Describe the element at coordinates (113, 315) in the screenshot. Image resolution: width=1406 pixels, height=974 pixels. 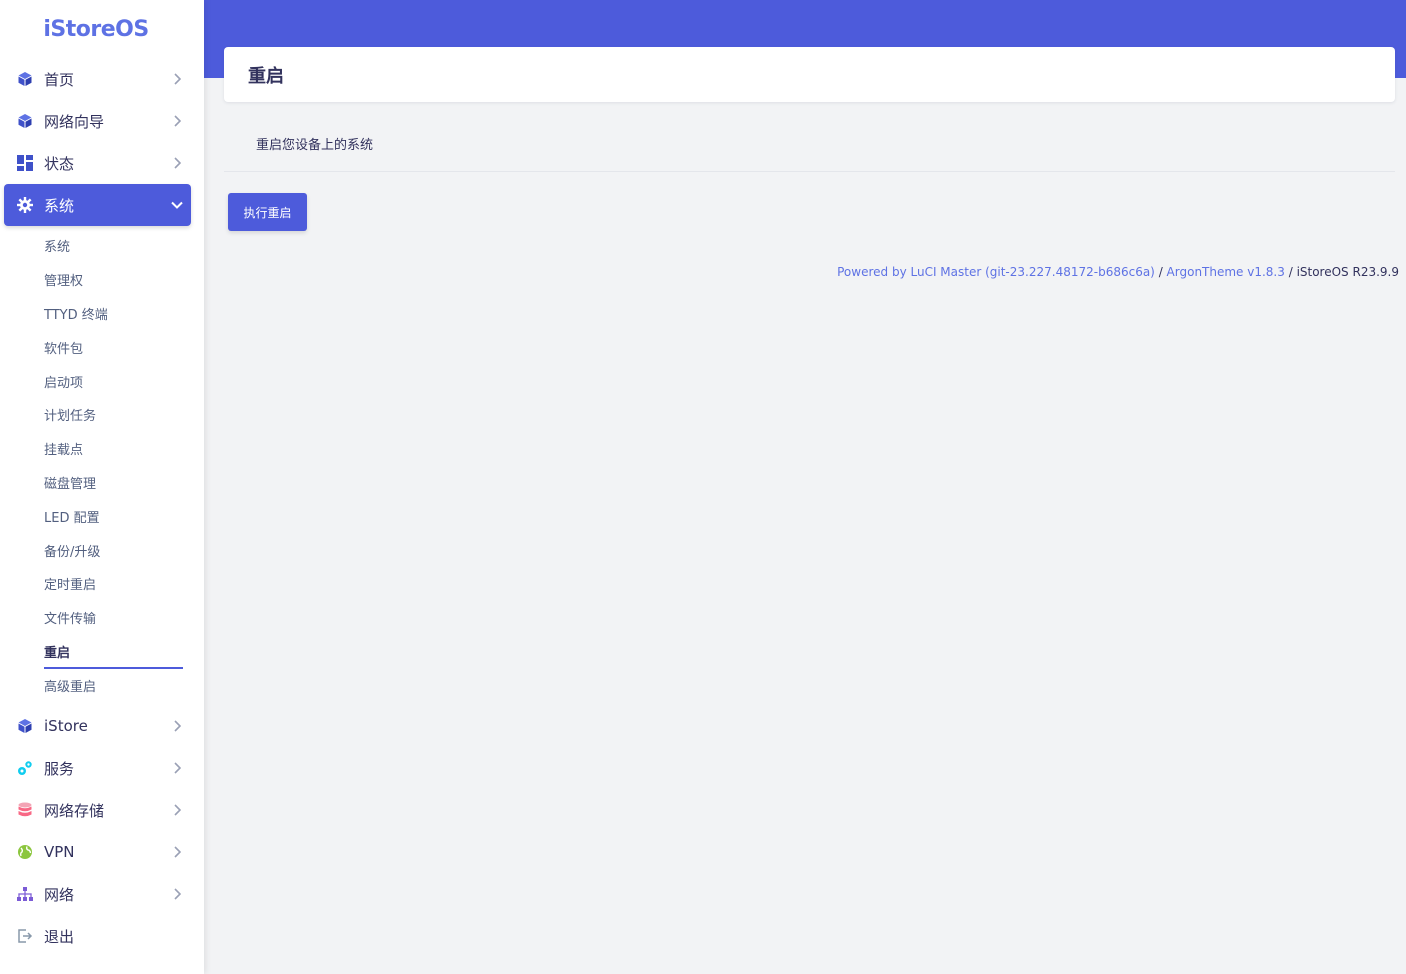
I see `submenu-item-ttyd: TTYD 终端` at that location.